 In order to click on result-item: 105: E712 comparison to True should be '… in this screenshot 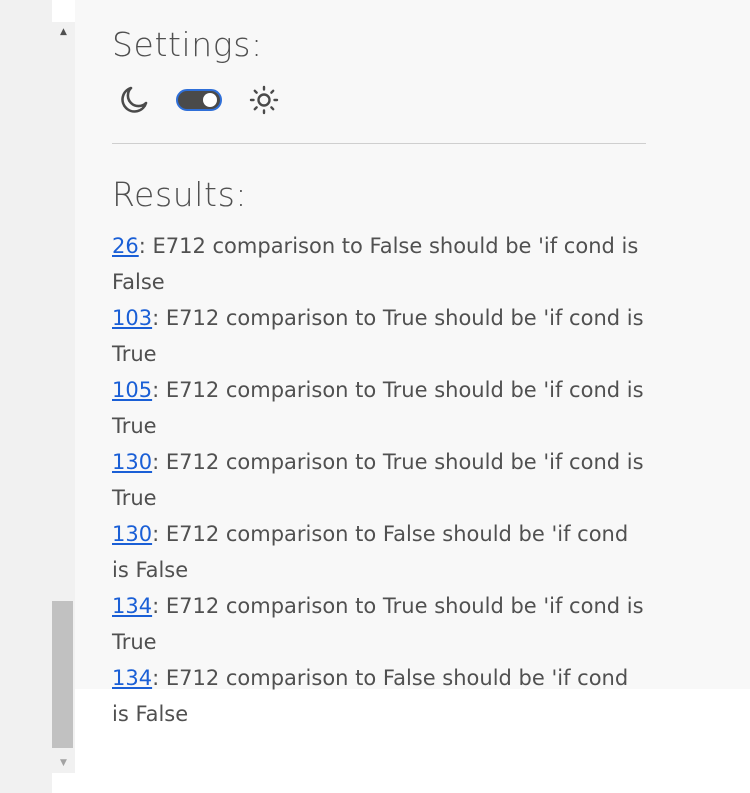, I will do `click(379, 408)`.